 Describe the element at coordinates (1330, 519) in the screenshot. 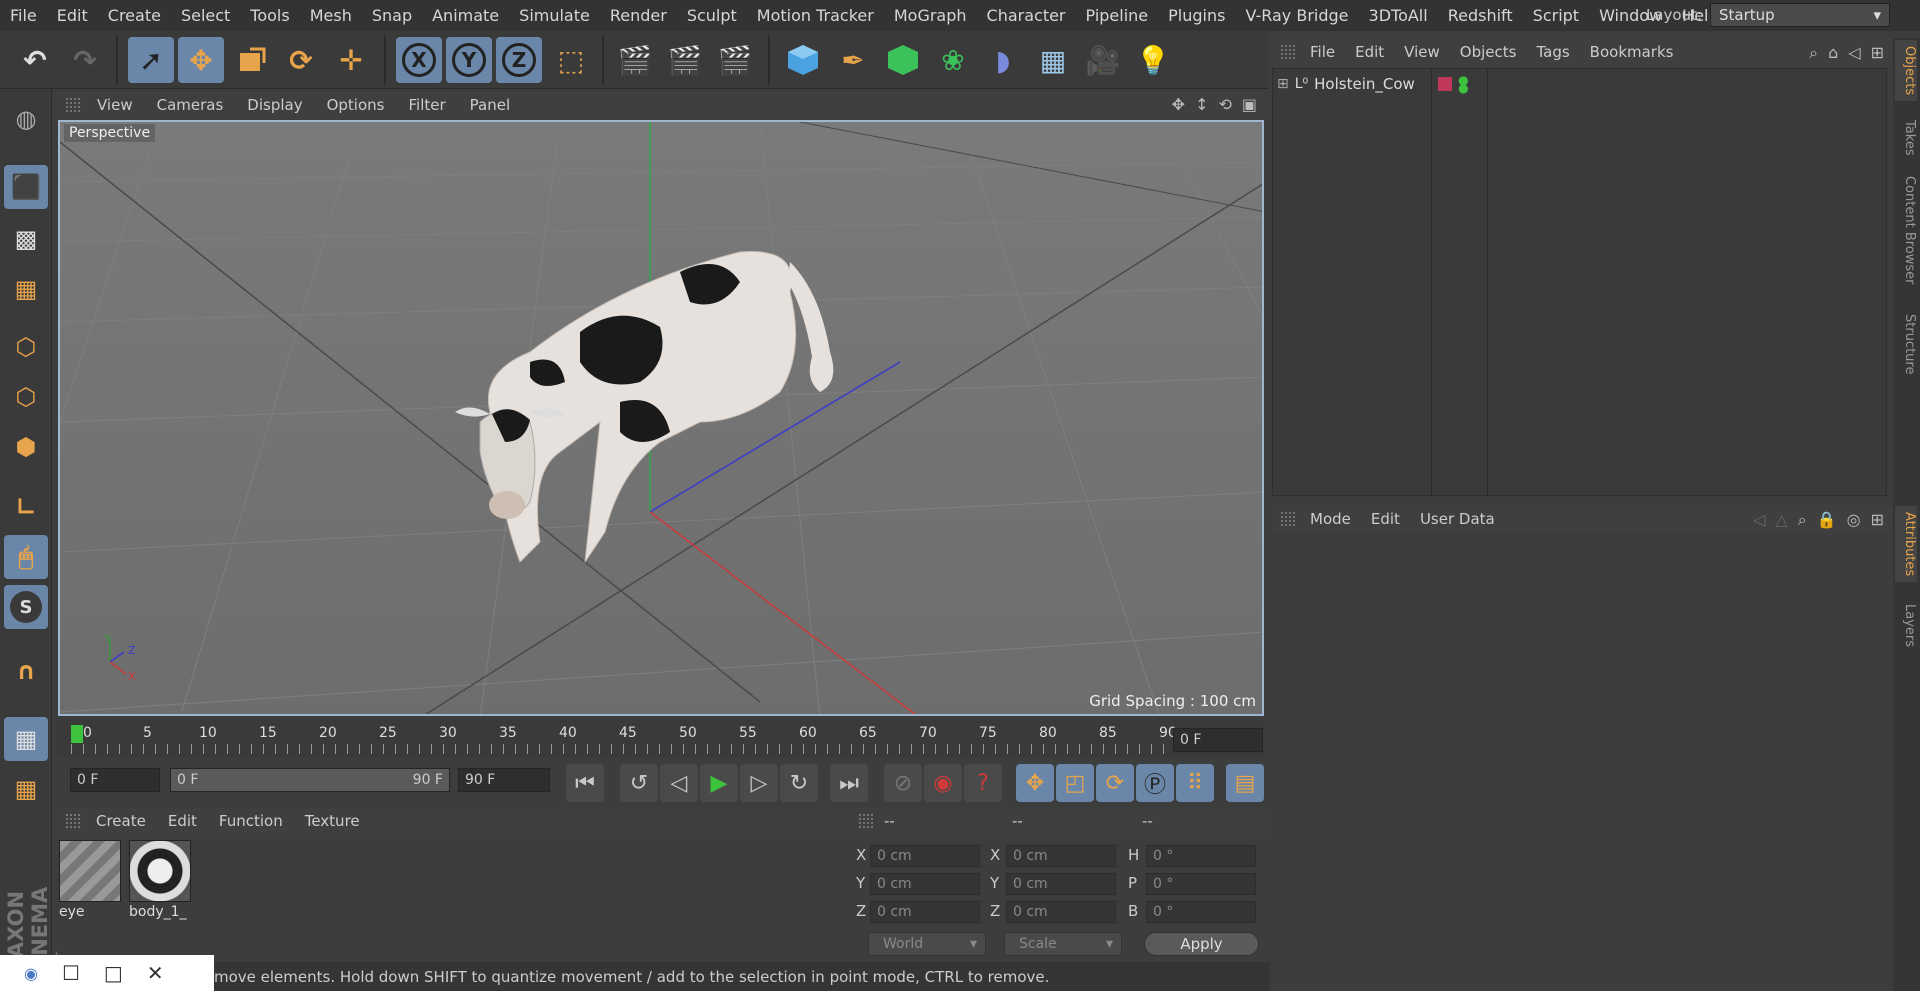

I see `attribute-menu-mode: Mode` at that location.